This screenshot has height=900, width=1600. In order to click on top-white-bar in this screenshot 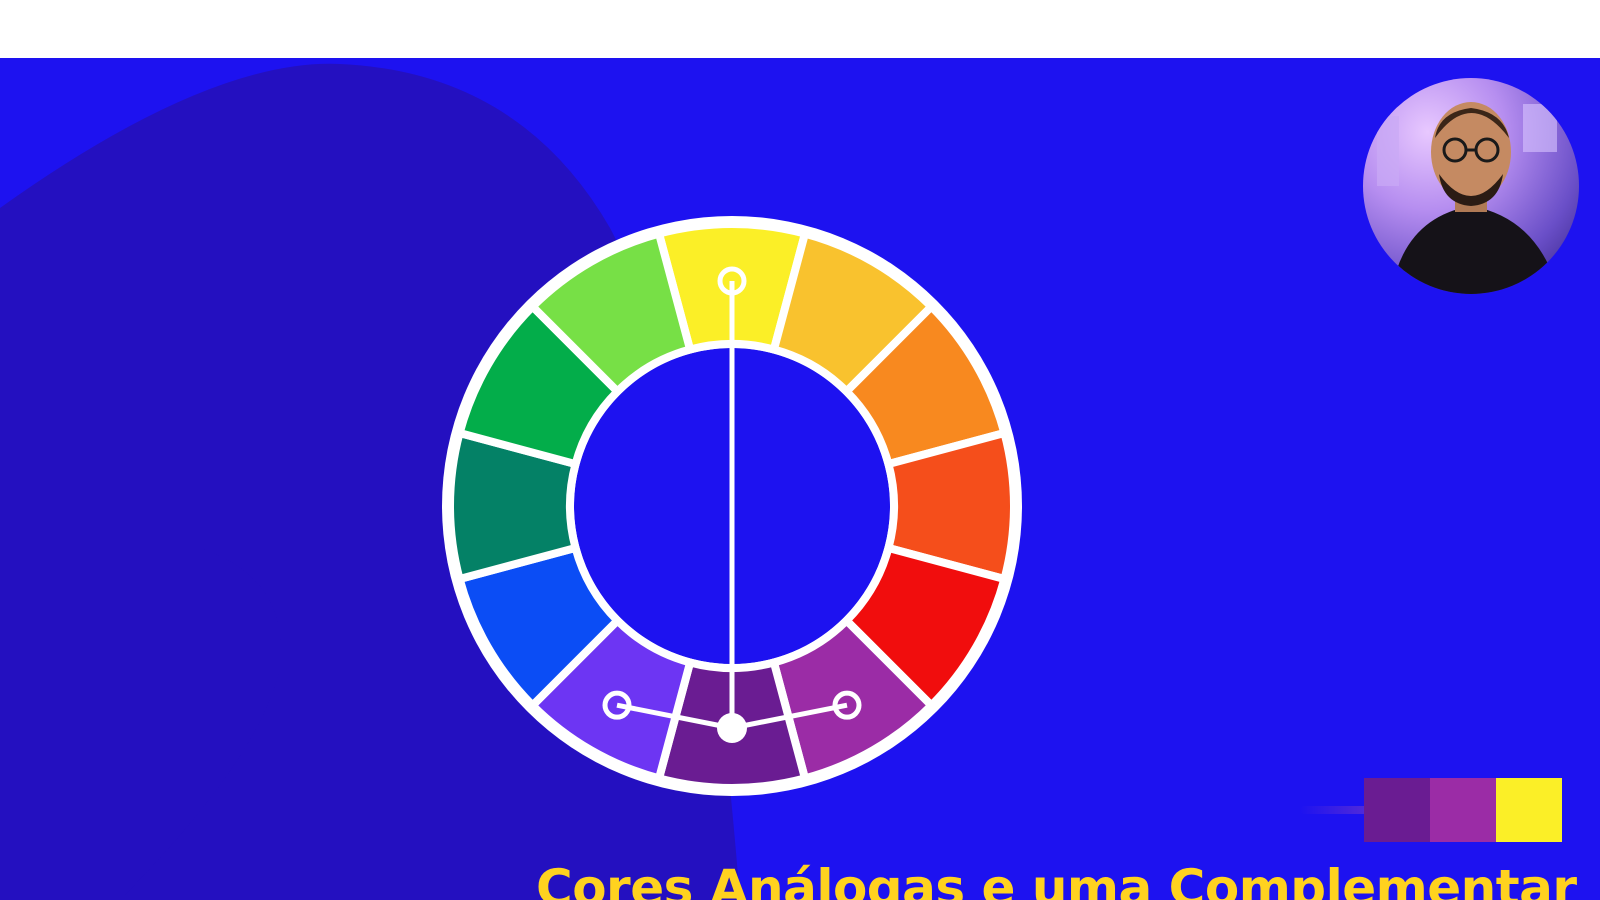, I will do `click(800, 29)`.